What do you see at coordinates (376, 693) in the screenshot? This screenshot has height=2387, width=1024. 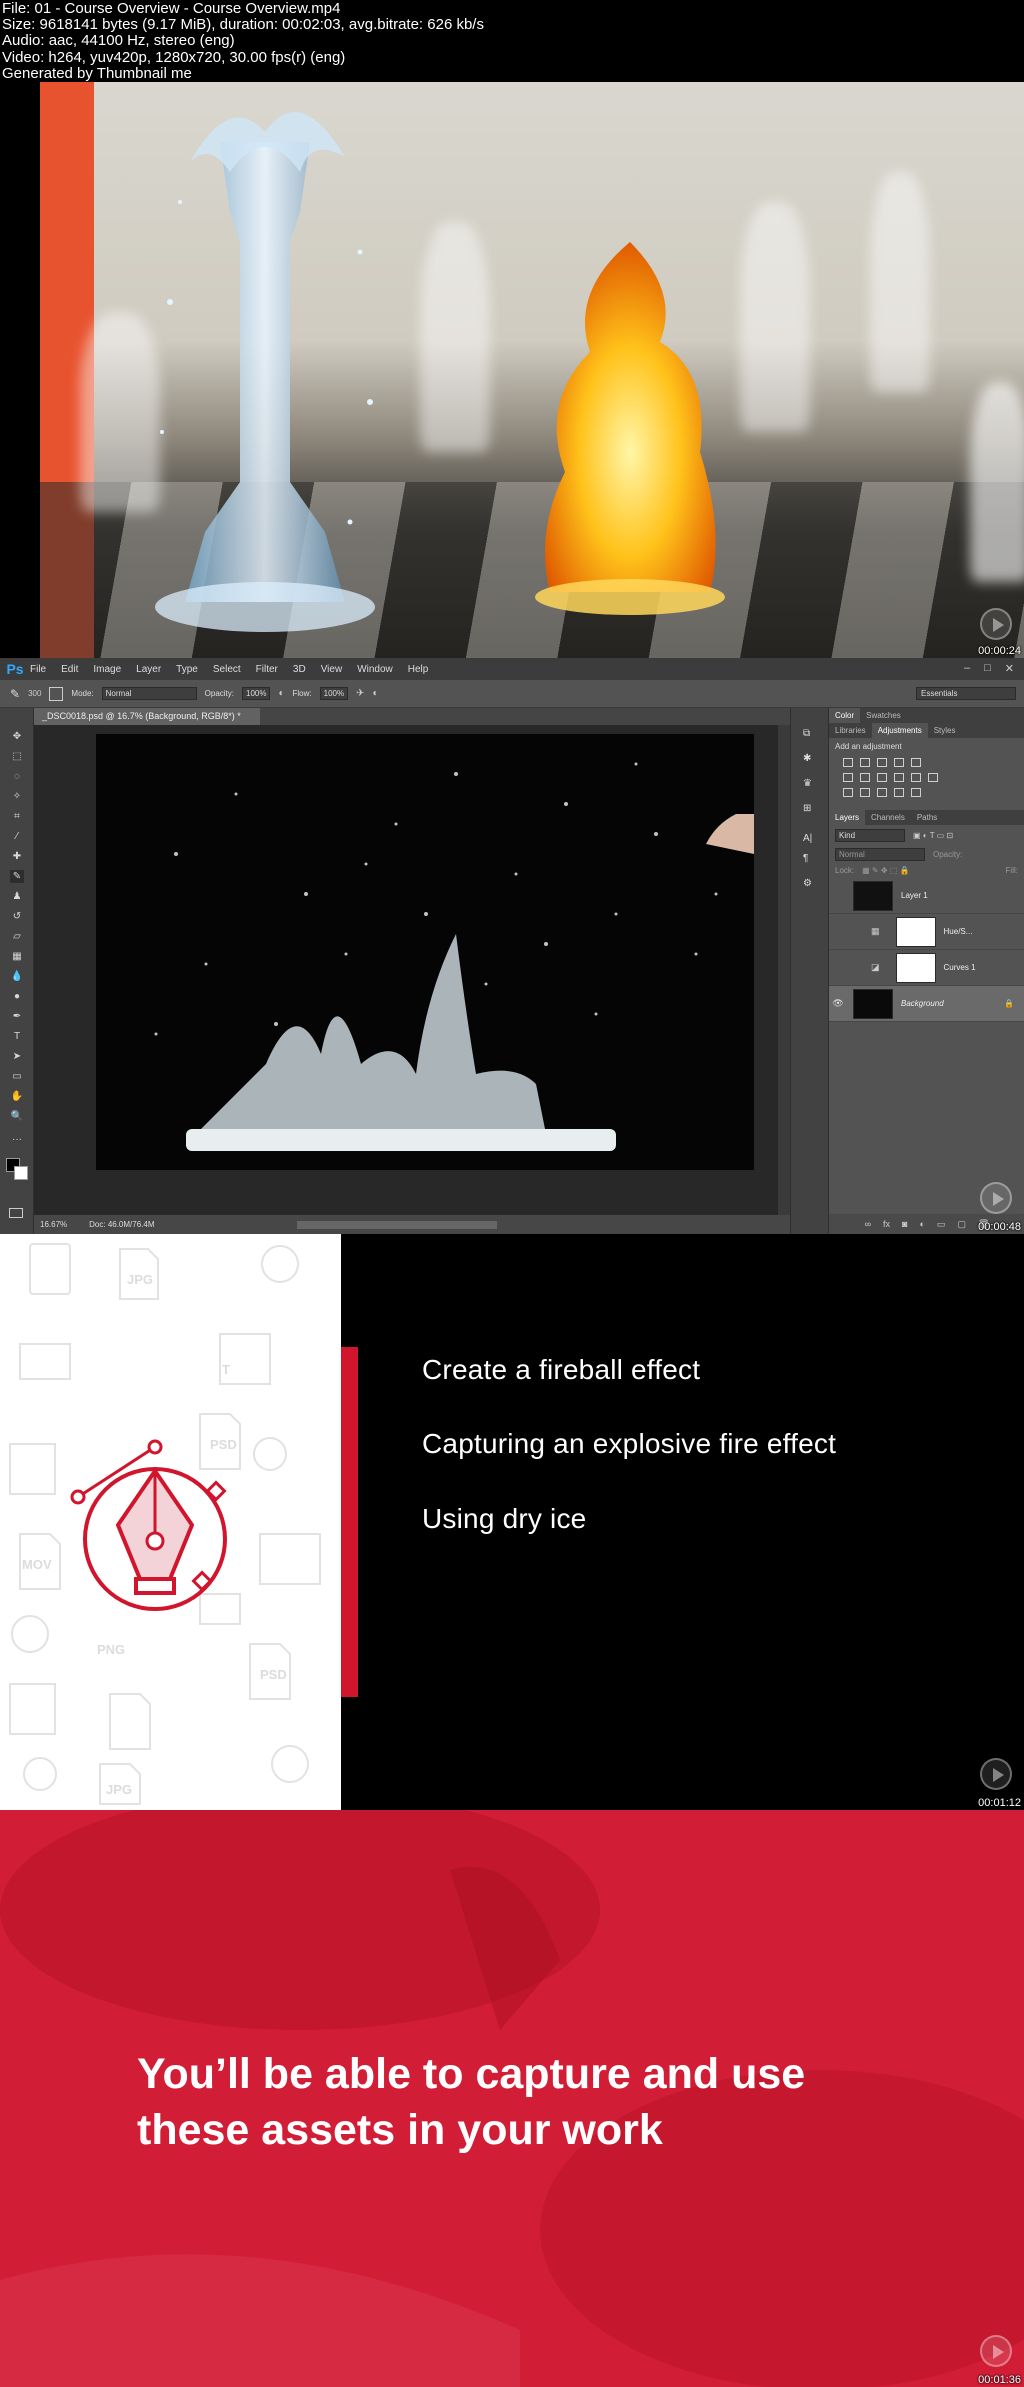 I see `pressure-size-icon: ◐` at bounding box center [376, 693].